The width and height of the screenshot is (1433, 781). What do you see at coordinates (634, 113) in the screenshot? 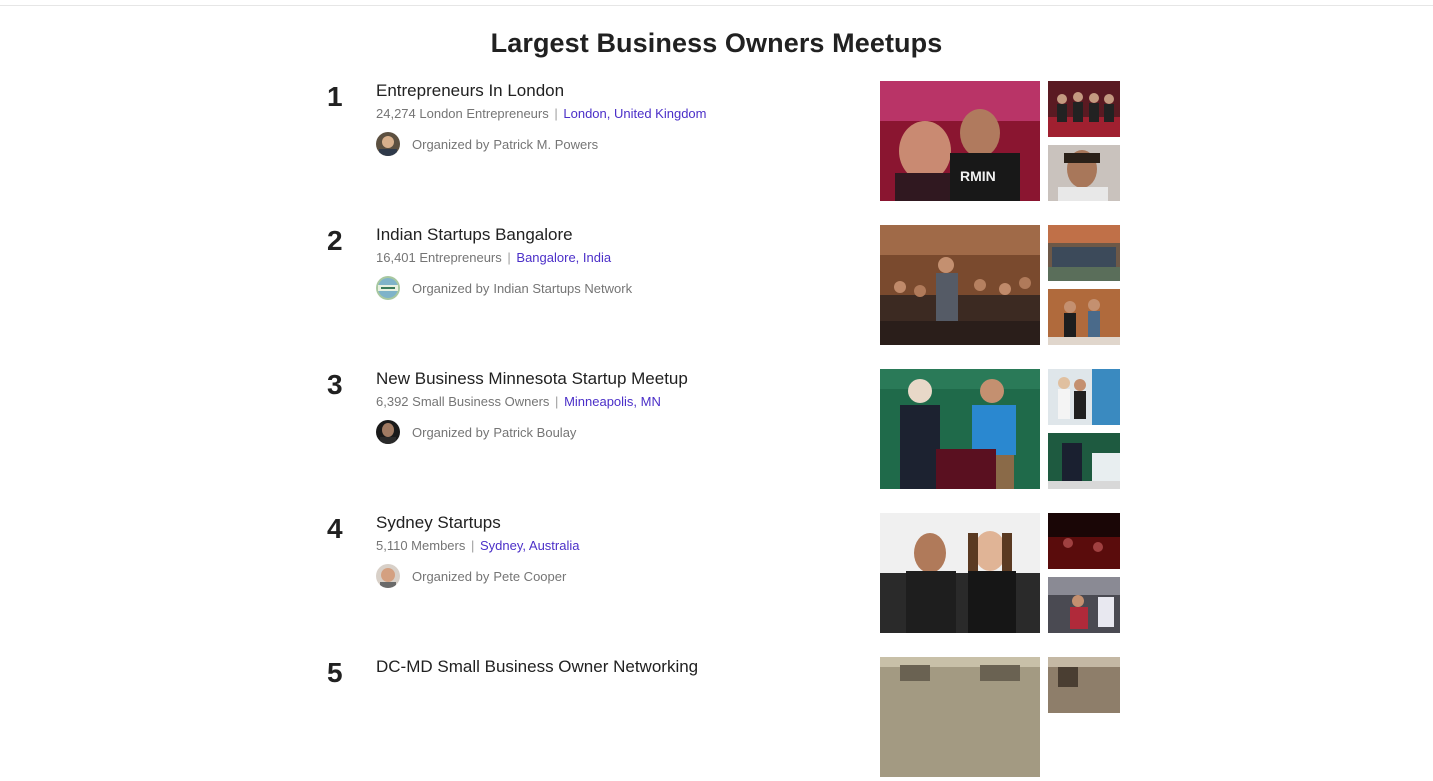
I see `location-link: London, United Kingdom` at bounding box center [634, 113].